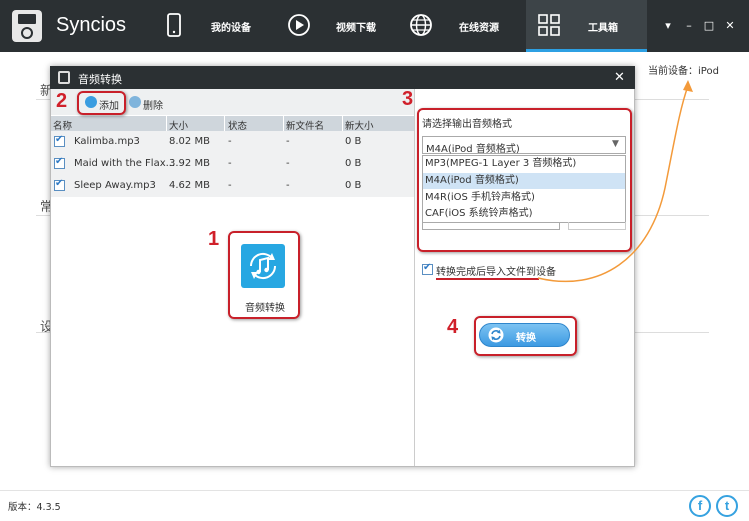 This screenshot has width=749, height=521. What do you see at coordinates (189, 185) in the screenshot?
I see `row-size: 4.62 MB` at bounding box center [189, 185].